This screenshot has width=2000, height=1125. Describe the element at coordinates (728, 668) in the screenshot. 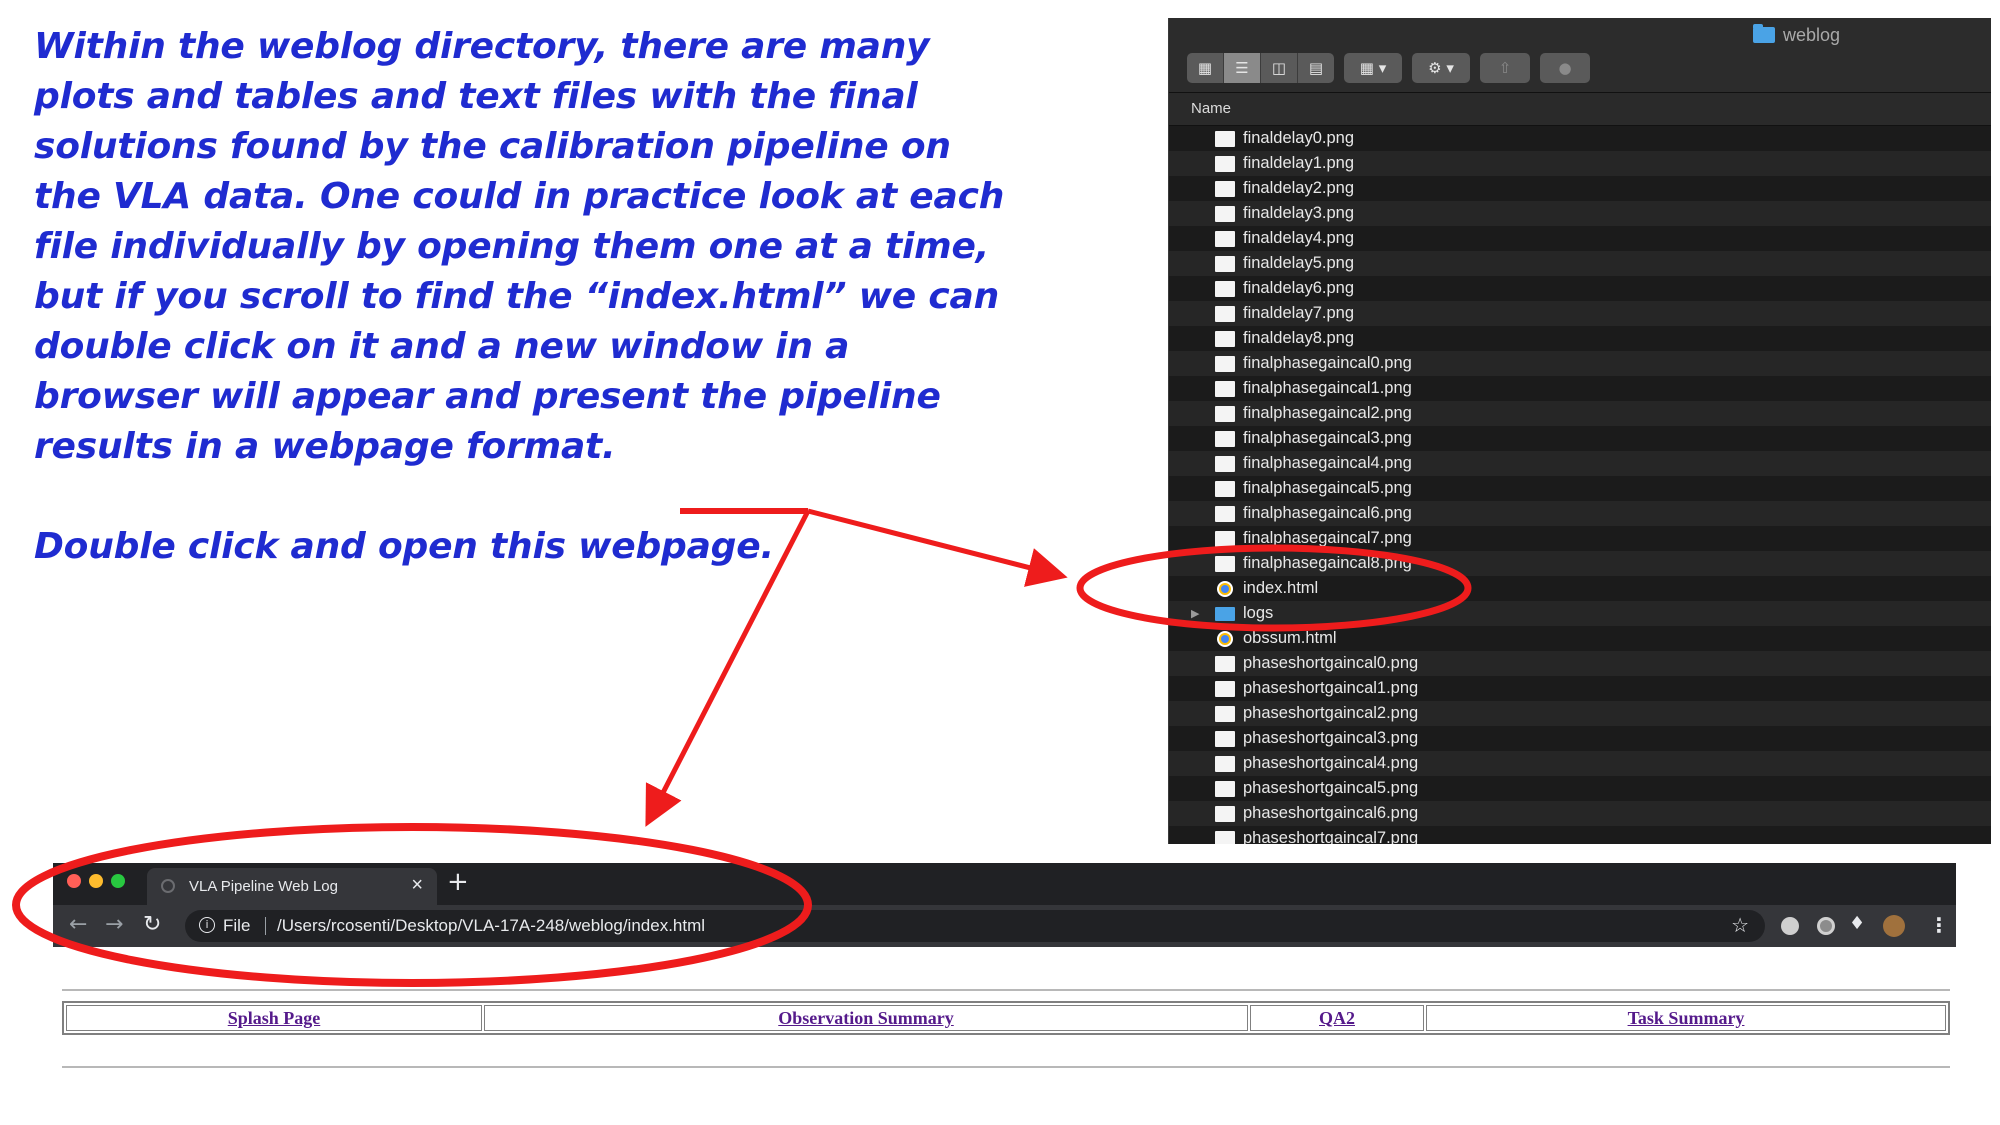

I see `arrow-to-browser` at that location.